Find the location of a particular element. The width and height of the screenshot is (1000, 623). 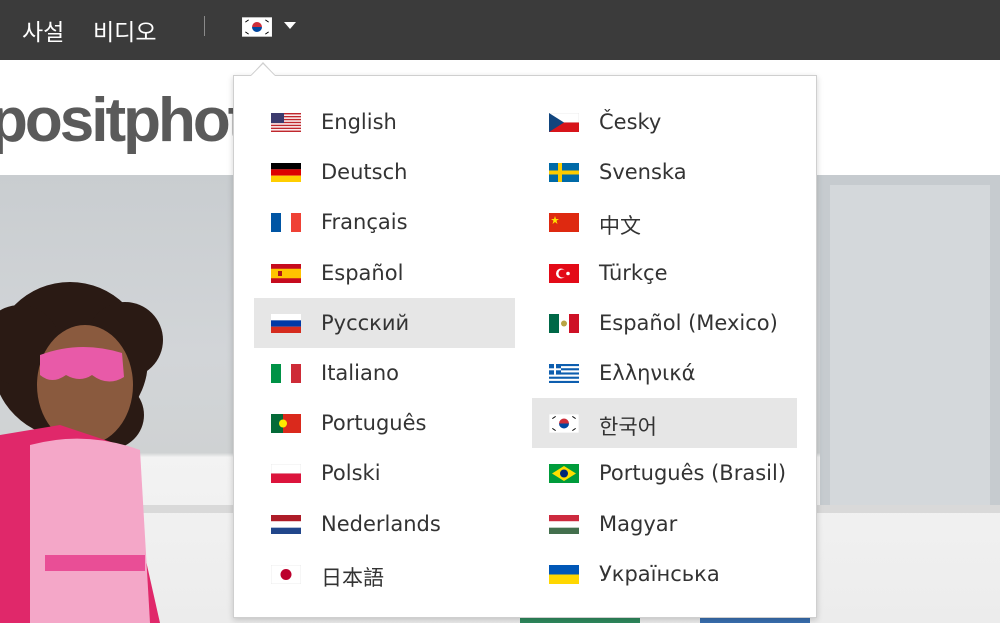

language-option-label: Italiano is located at coordinates (360, 373).